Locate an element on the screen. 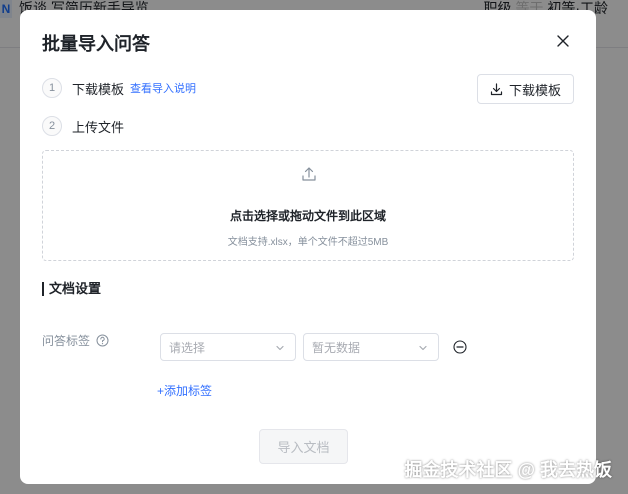 Image resolution: width=628 pixels, height=494 pixels. add-tag-link: +添加标签 is located at coordinates (184, 390).